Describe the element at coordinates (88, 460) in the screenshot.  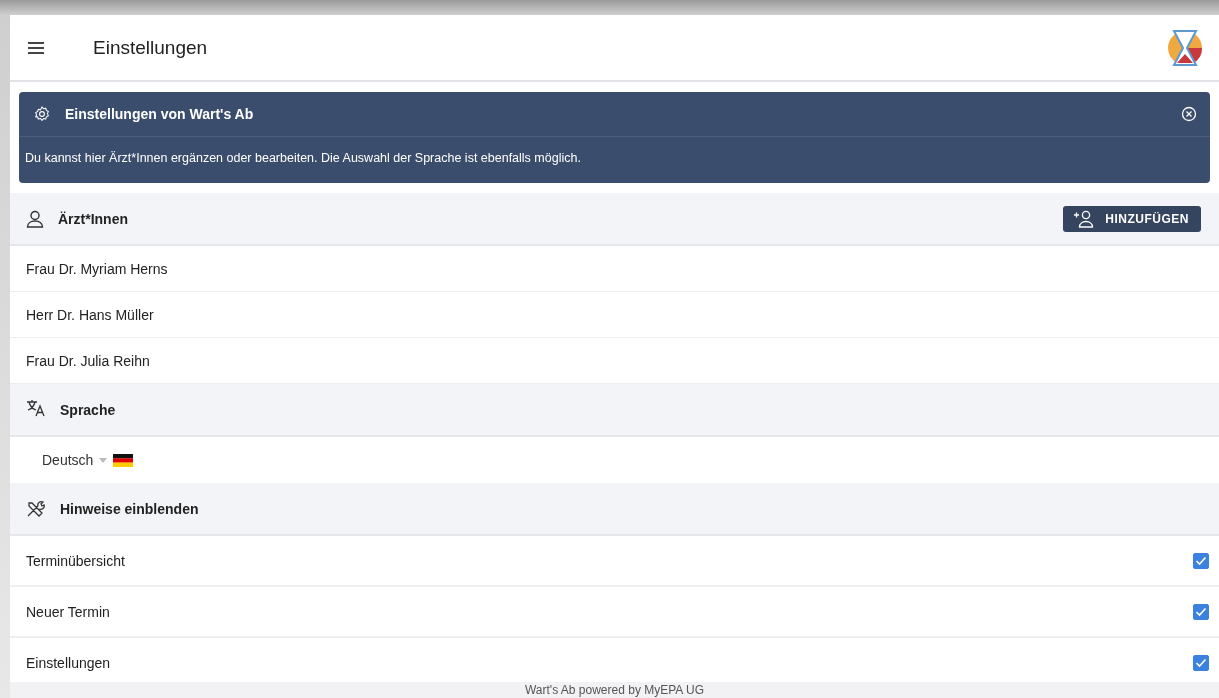
I see `language-select: Deutsch` at that location.